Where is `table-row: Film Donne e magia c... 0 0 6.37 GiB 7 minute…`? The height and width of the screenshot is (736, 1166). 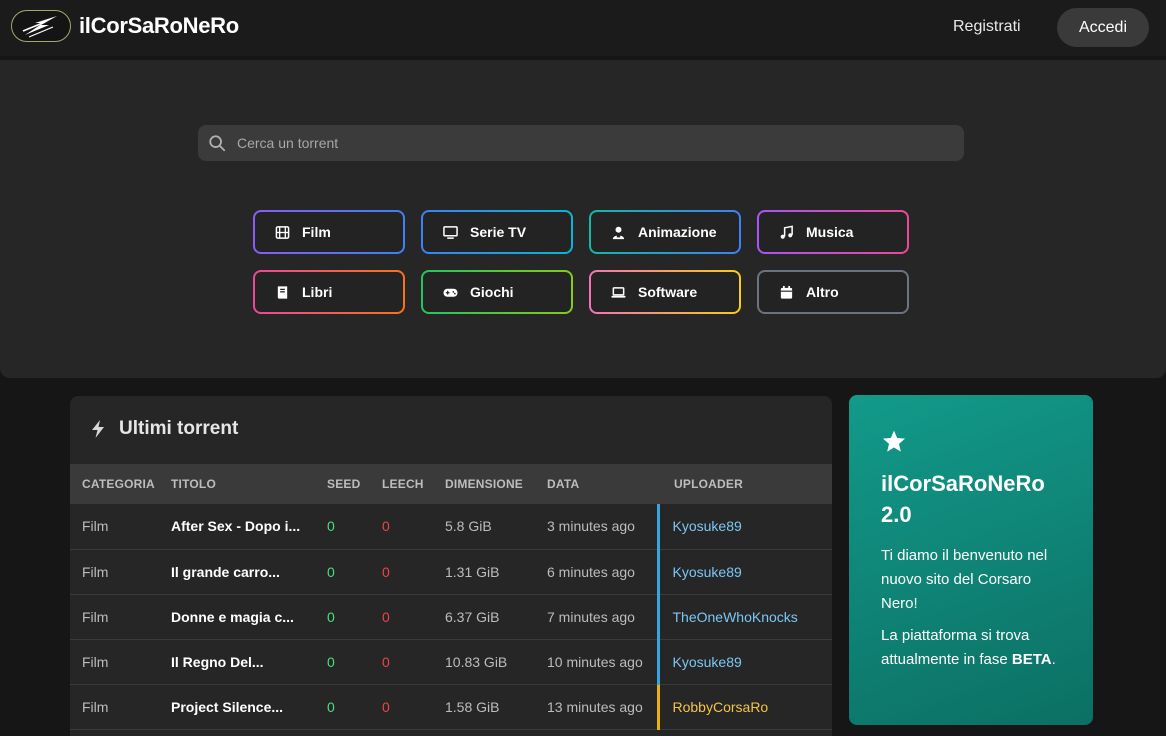 table-row: Film Donne e magia c... 0 0 6.37 GiB 7 minute… is located at coordinates (451, 616).